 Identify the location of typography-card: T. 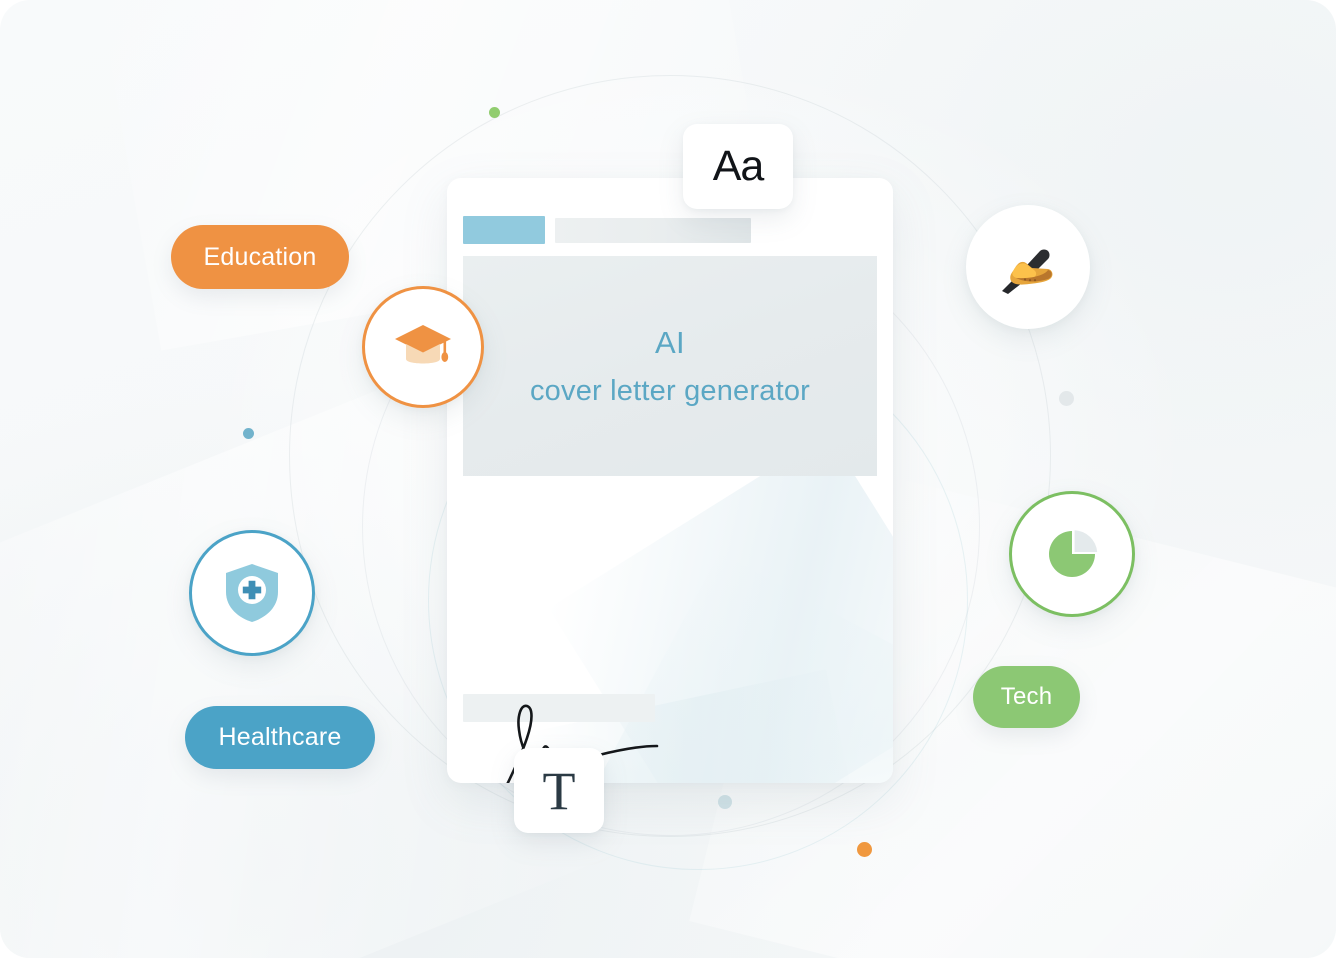
(559, 790).